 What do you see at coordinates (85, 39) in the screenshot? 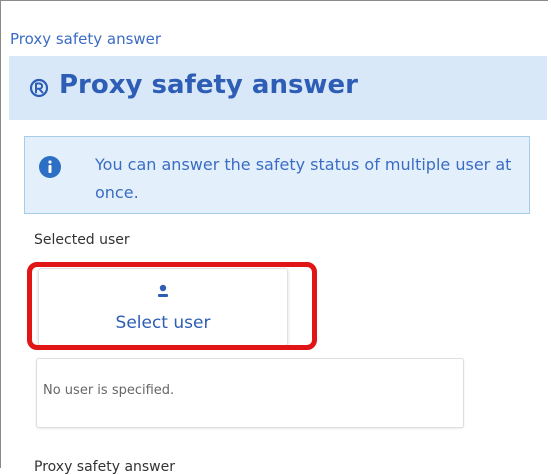
I see `breadcrumb: Proxy safety answer` at bounding box center [85, 39].